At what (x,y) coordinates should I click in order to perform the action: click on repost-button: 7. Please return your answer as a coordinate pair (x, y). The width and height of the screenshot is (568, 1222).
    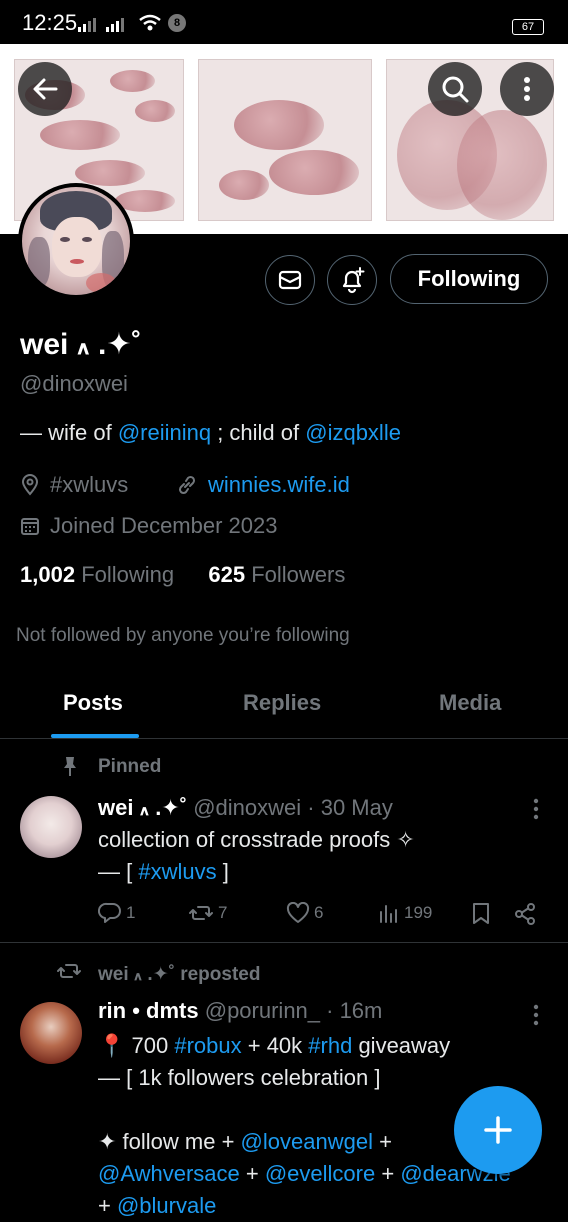
    Looking at the image, I should click on (207, 913).